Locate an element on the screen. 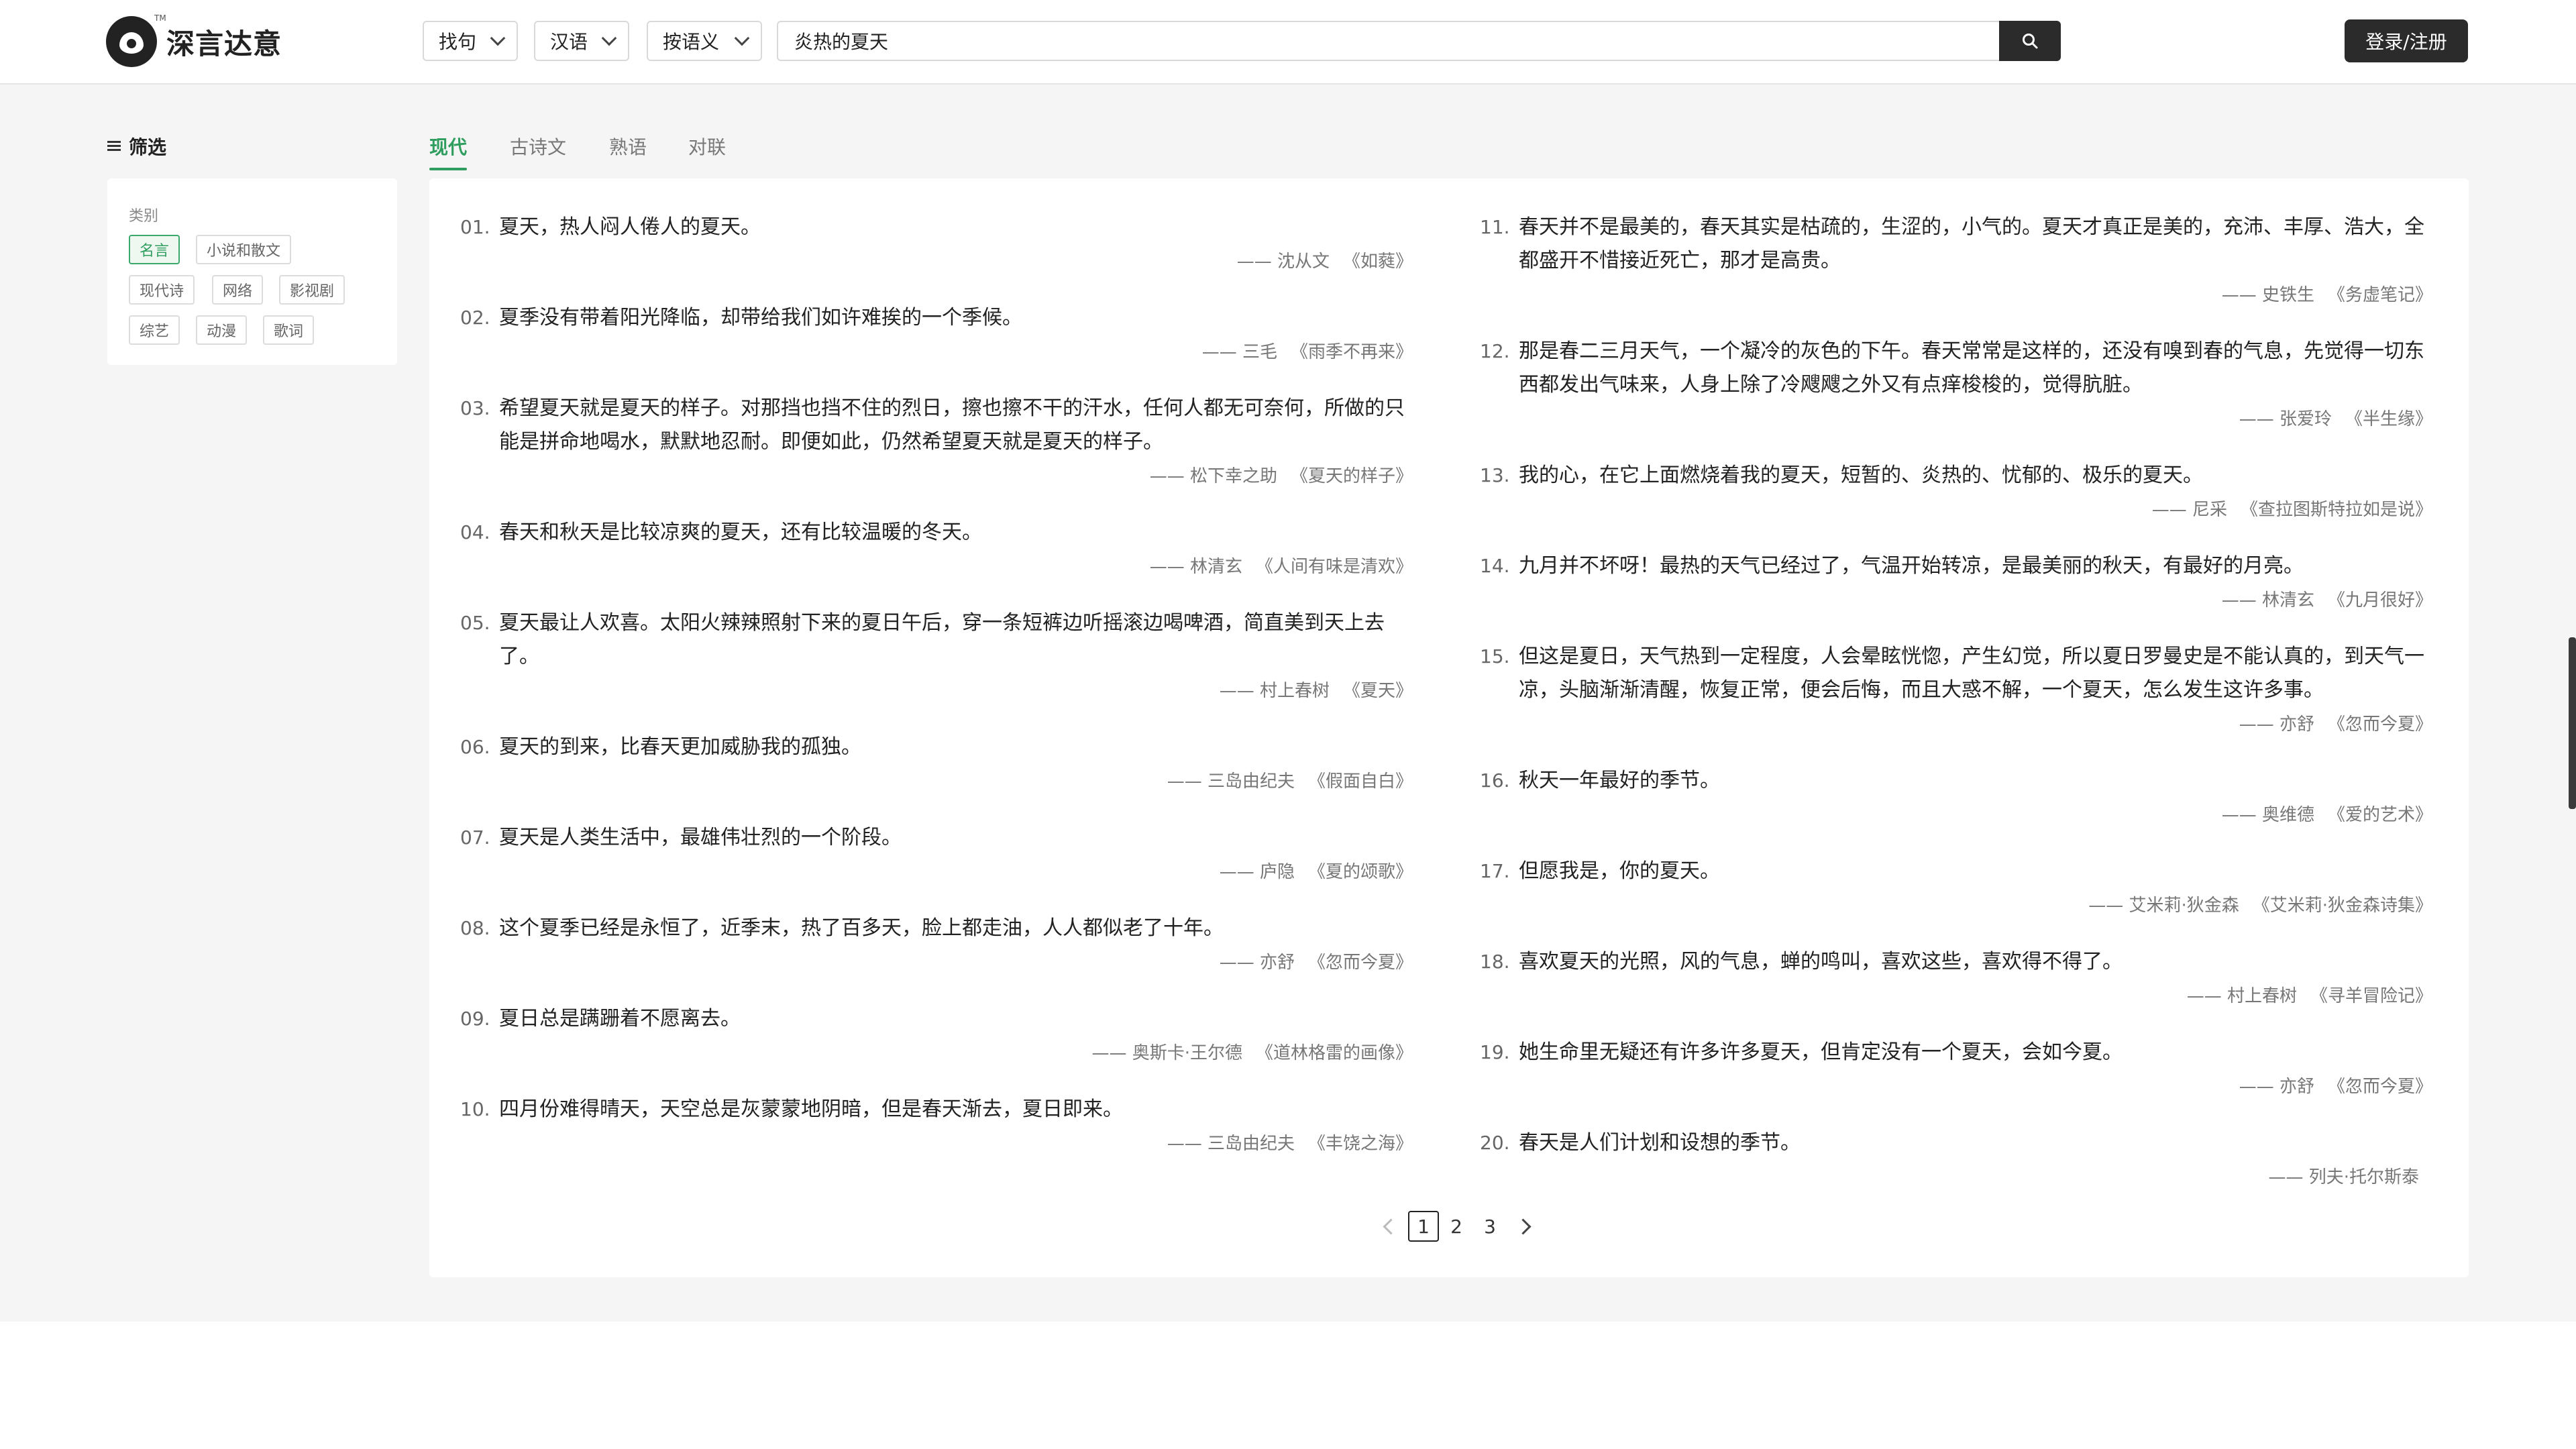 Image resolution: width=2576 pixels, height=1449 pixels. search-icon is located at coordinates (2030, 41).